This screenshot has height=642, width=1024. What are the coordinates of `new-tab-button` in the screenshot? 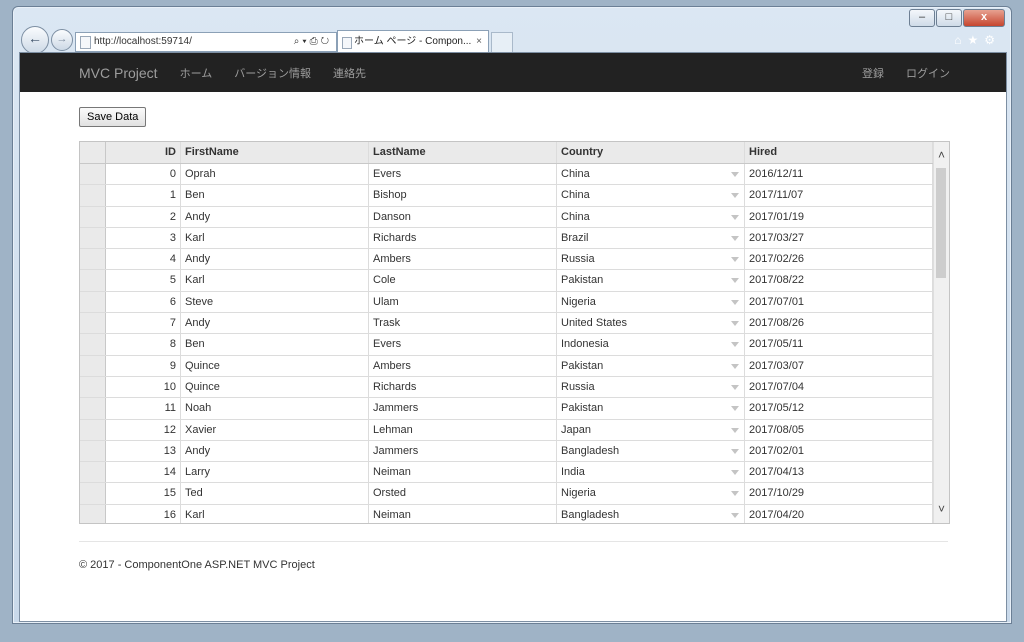 It's located at (502, 42).